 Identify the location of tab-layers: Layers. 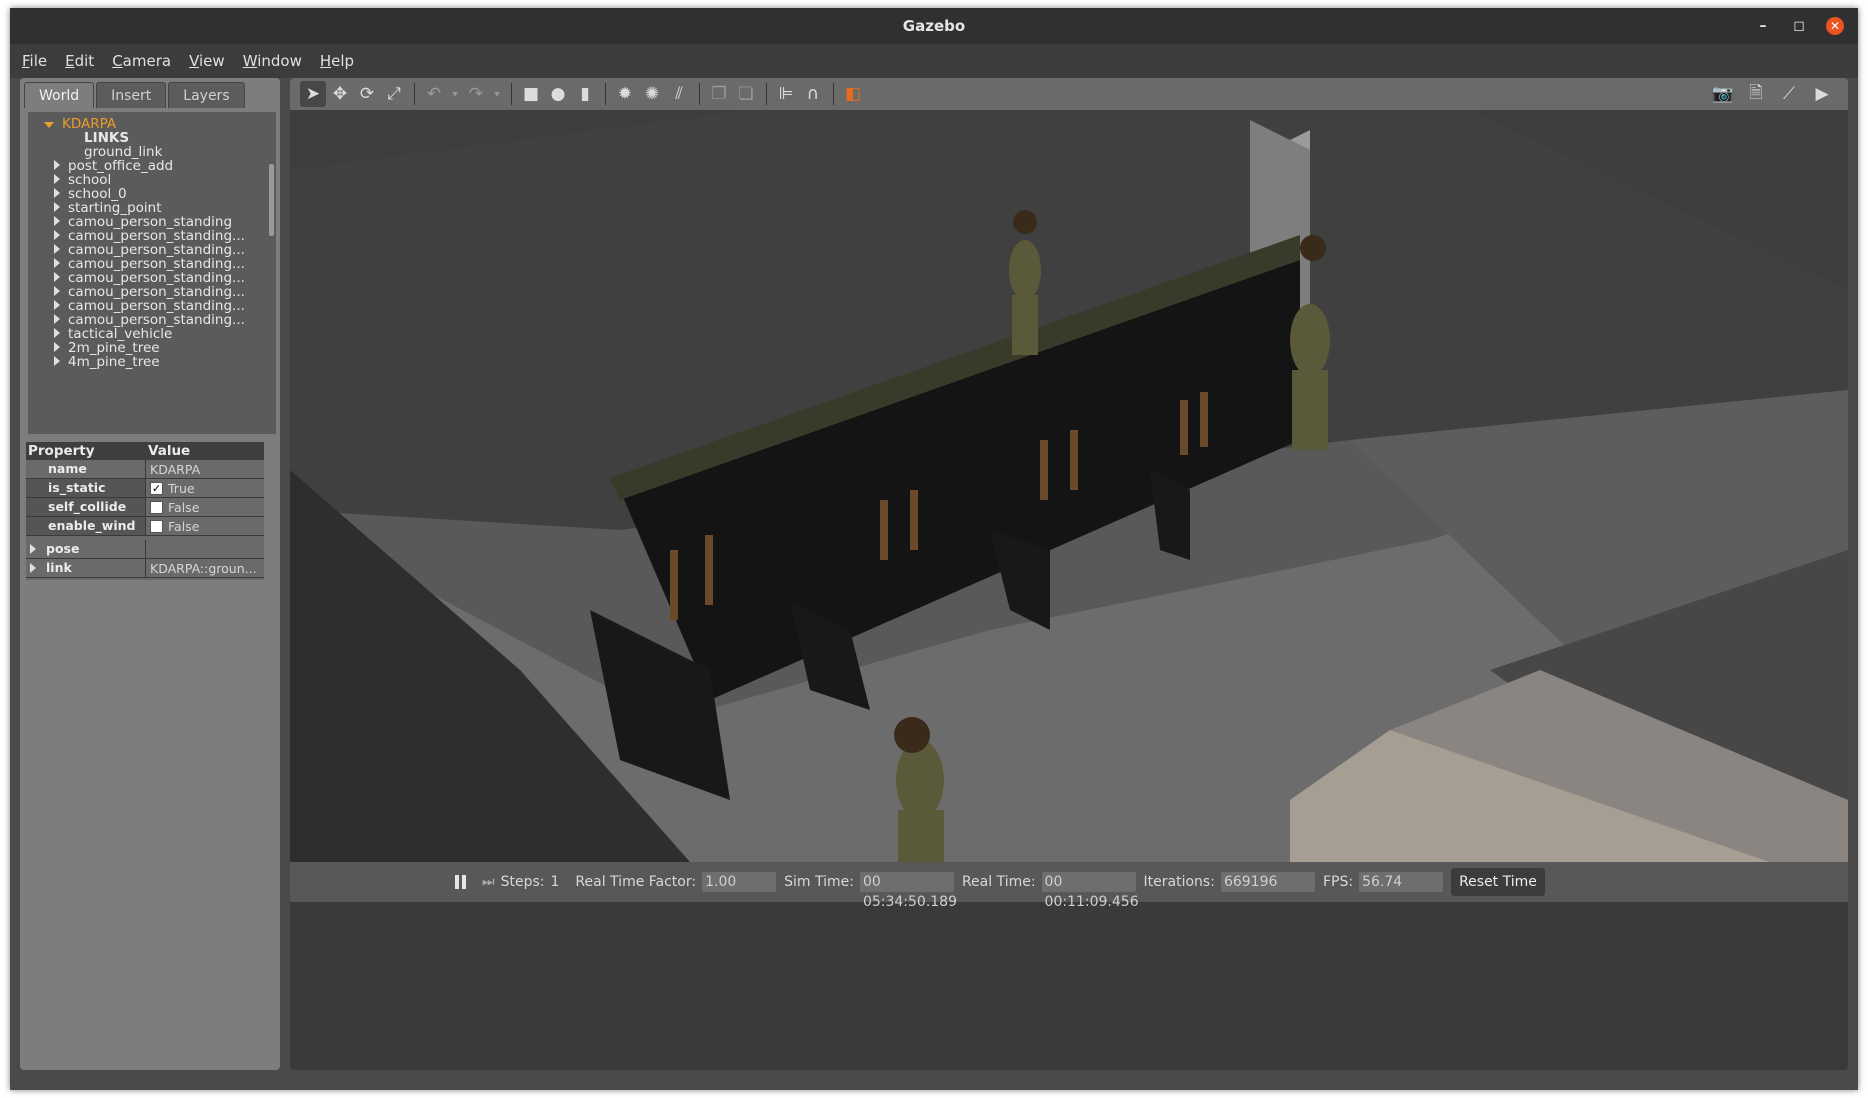
(206, 95).